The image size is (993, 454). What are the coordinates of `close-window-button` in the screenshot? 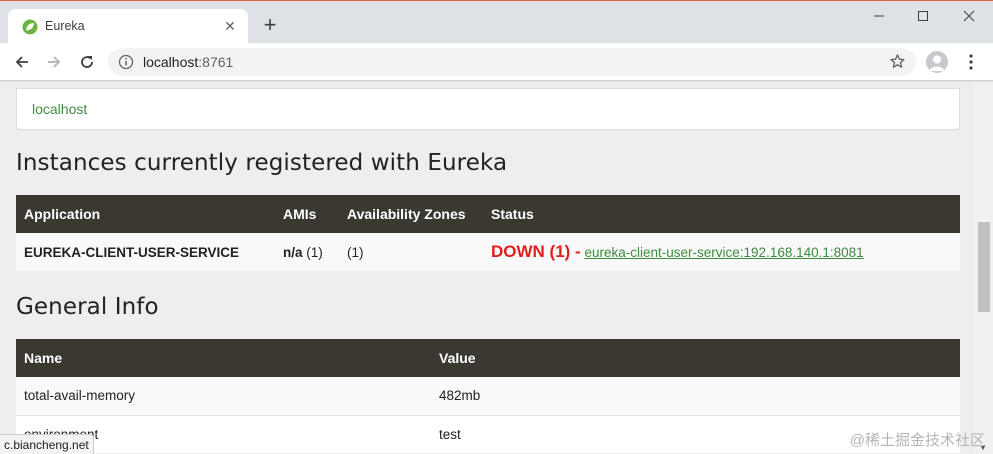 It's located at (969, 16).